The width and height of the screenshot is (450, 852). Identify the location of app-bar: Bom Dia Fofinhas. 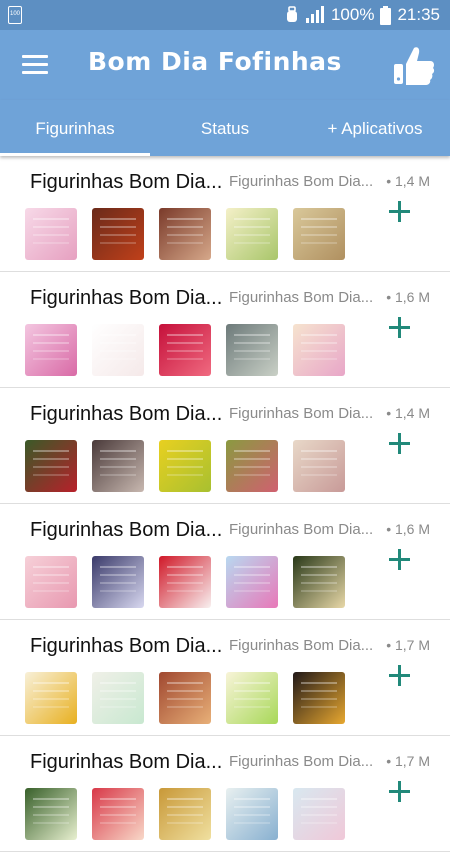
(225, 65).